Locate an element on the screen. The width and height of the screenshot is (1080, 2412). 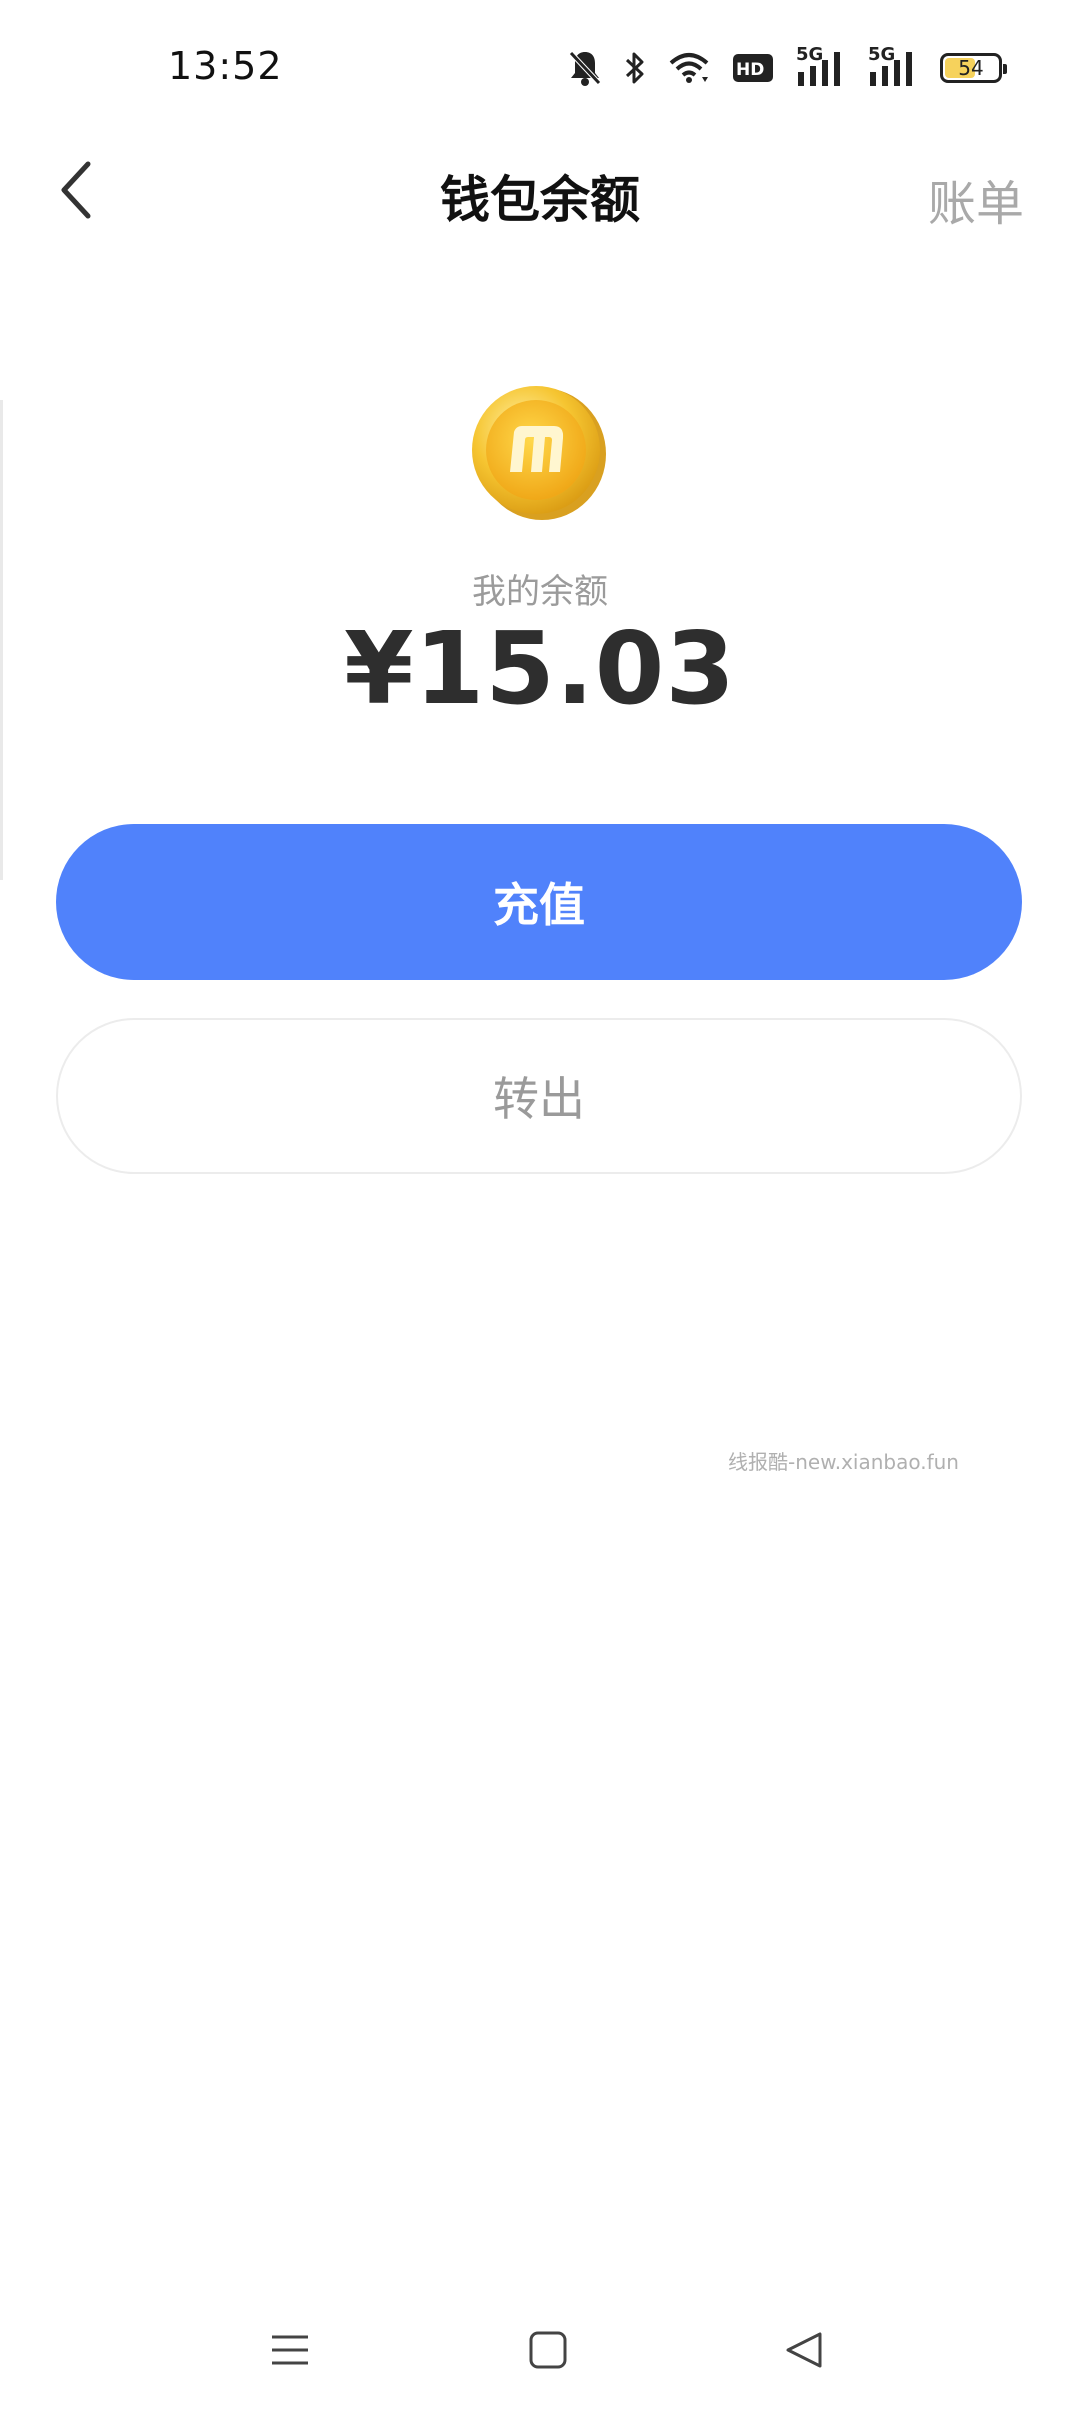
svg-text: HD is located at coordinates (750, 70).